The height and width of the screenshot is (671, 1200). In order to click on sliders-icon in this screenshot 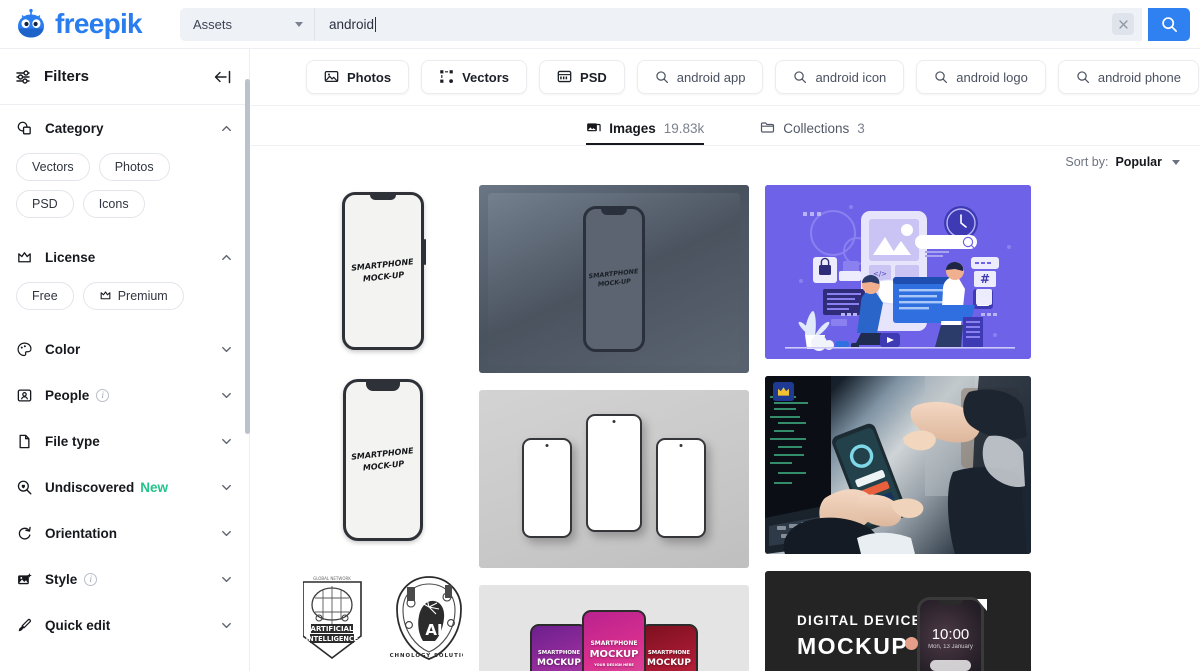, I will do `click(24, 77)`.